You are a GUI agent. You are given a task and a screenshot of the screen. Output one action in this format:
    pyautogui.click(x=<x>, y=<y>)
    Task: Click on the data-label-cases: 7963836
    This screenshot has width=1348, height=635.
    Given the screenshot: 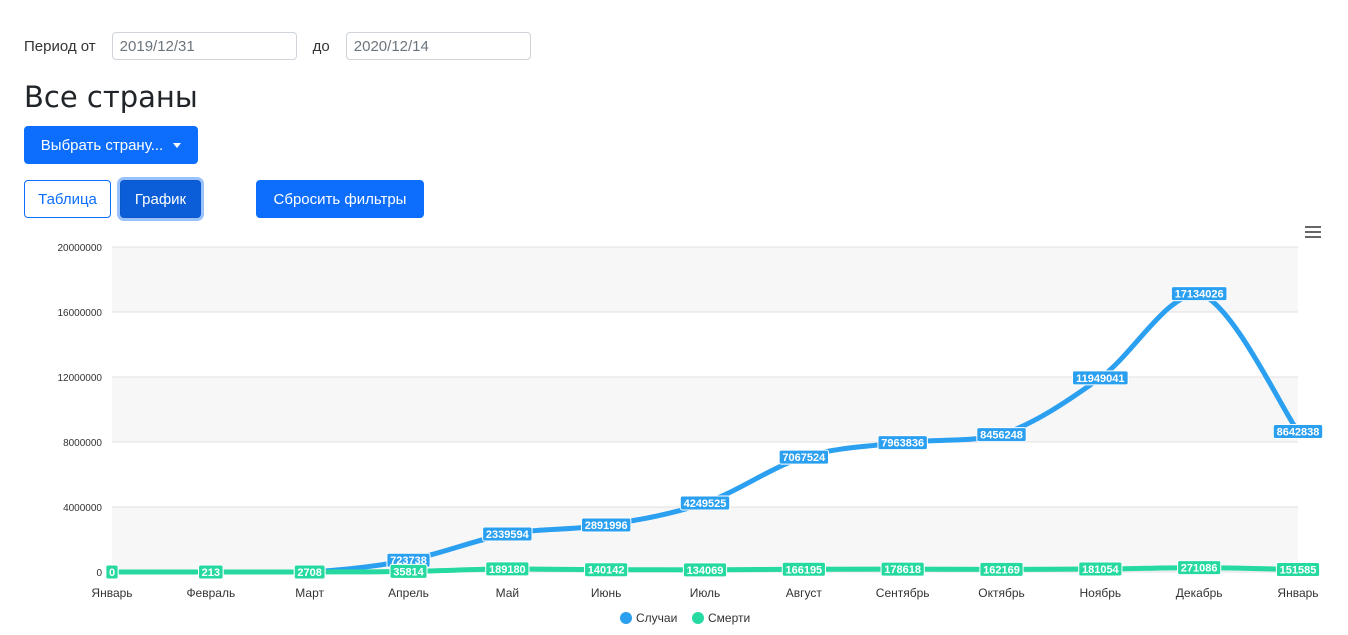 What is the action you would take?
    pyautogui.click(x=902, y=443)
    